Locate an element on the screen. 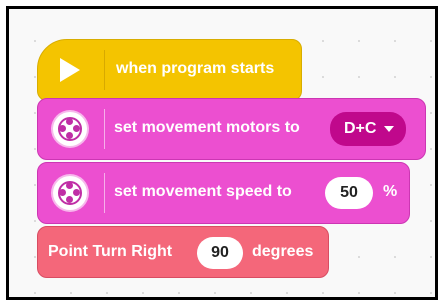  play-icon-container is located at coordinates (70, 70).